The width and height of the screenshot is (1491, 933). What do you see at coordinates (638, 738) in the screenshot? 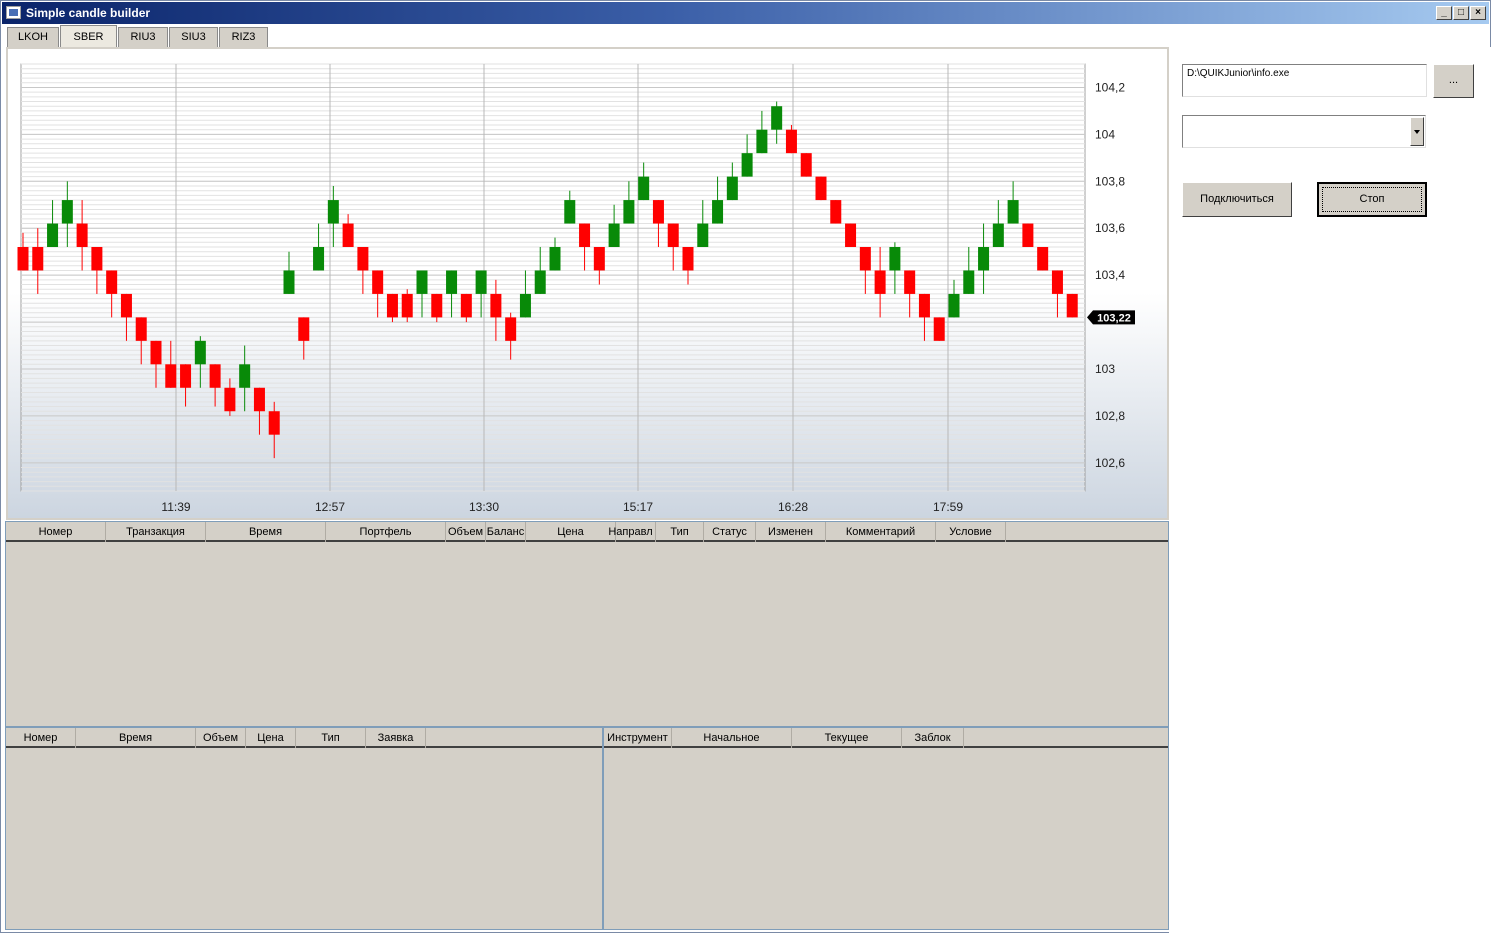
I see `col-header: Инструмент` at bounding box center [638, 738].